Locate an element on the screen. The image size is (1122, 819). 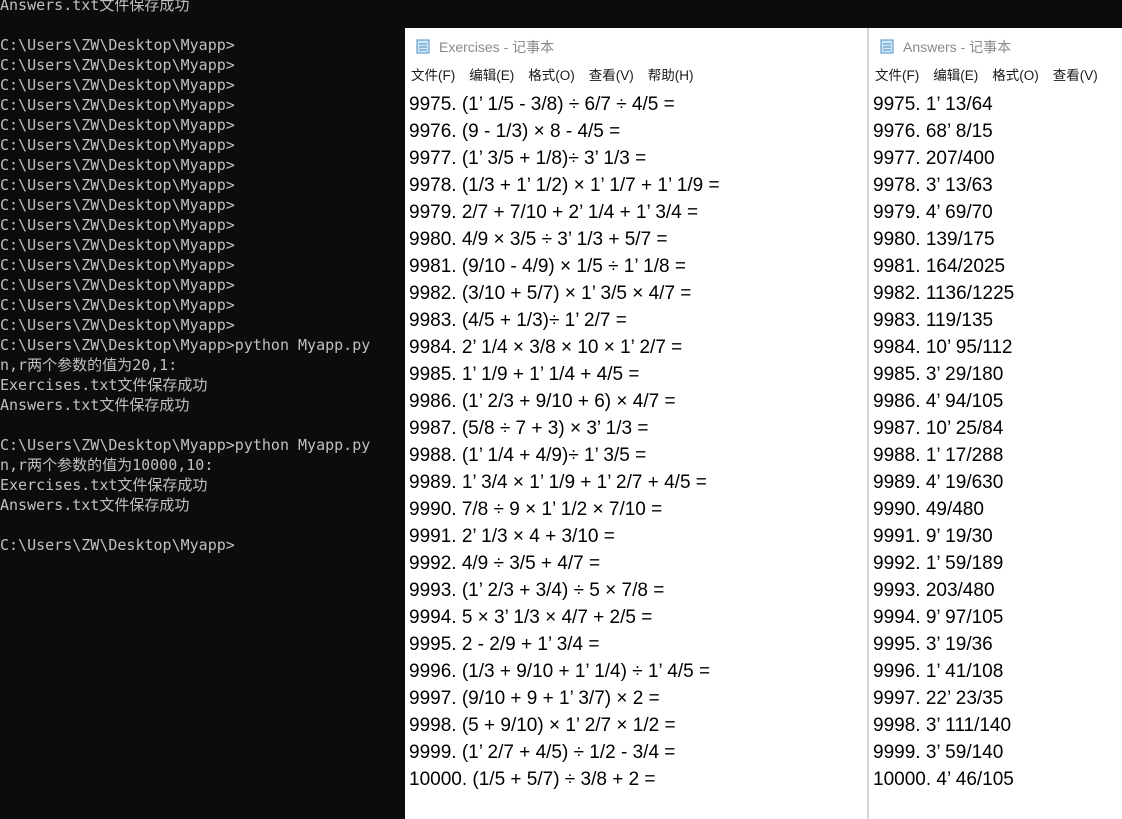
text-line: 9986. 4’ 94/105 is located at coordinates (938, 401).